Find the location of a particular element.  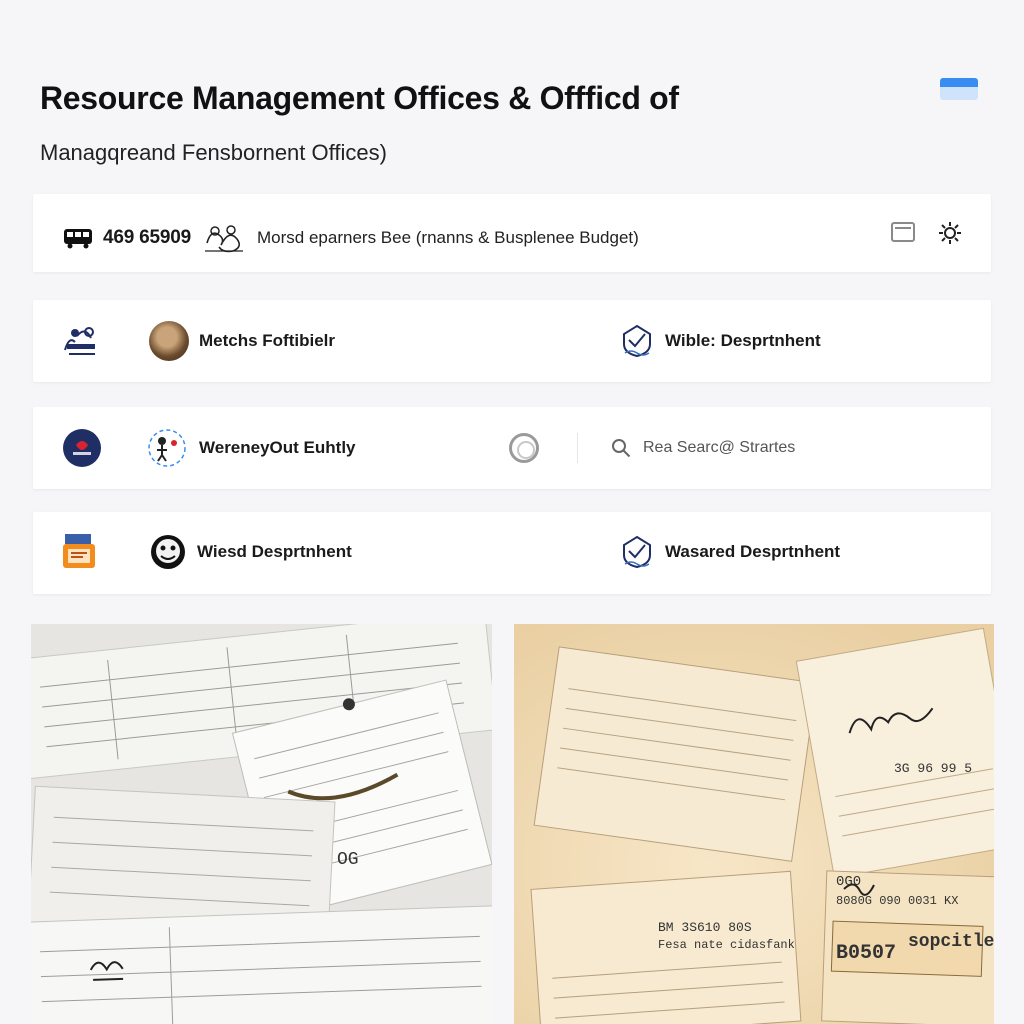

row-item-right: Wible: Desprtnhent is located at coordinates (720, 341).